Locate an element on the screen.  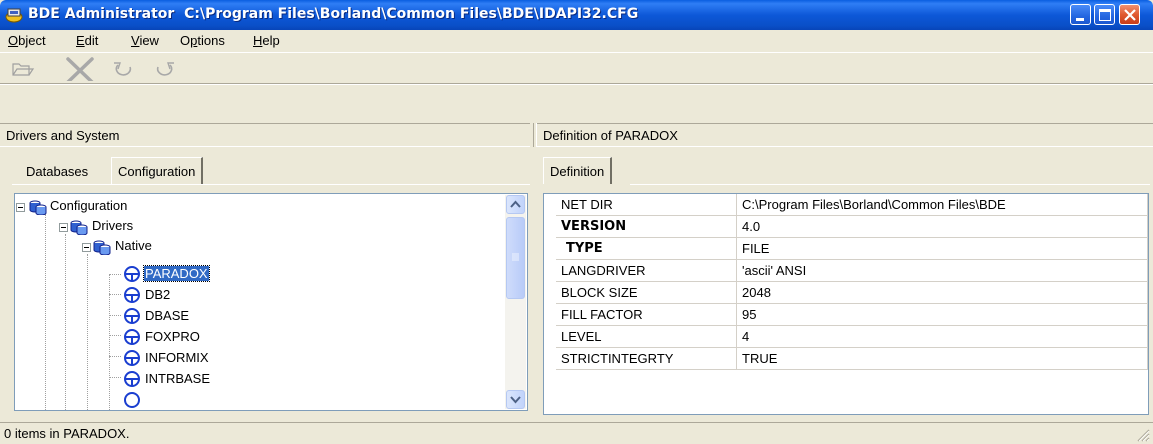
param-value: 4 is located at coordinates (942, 337).